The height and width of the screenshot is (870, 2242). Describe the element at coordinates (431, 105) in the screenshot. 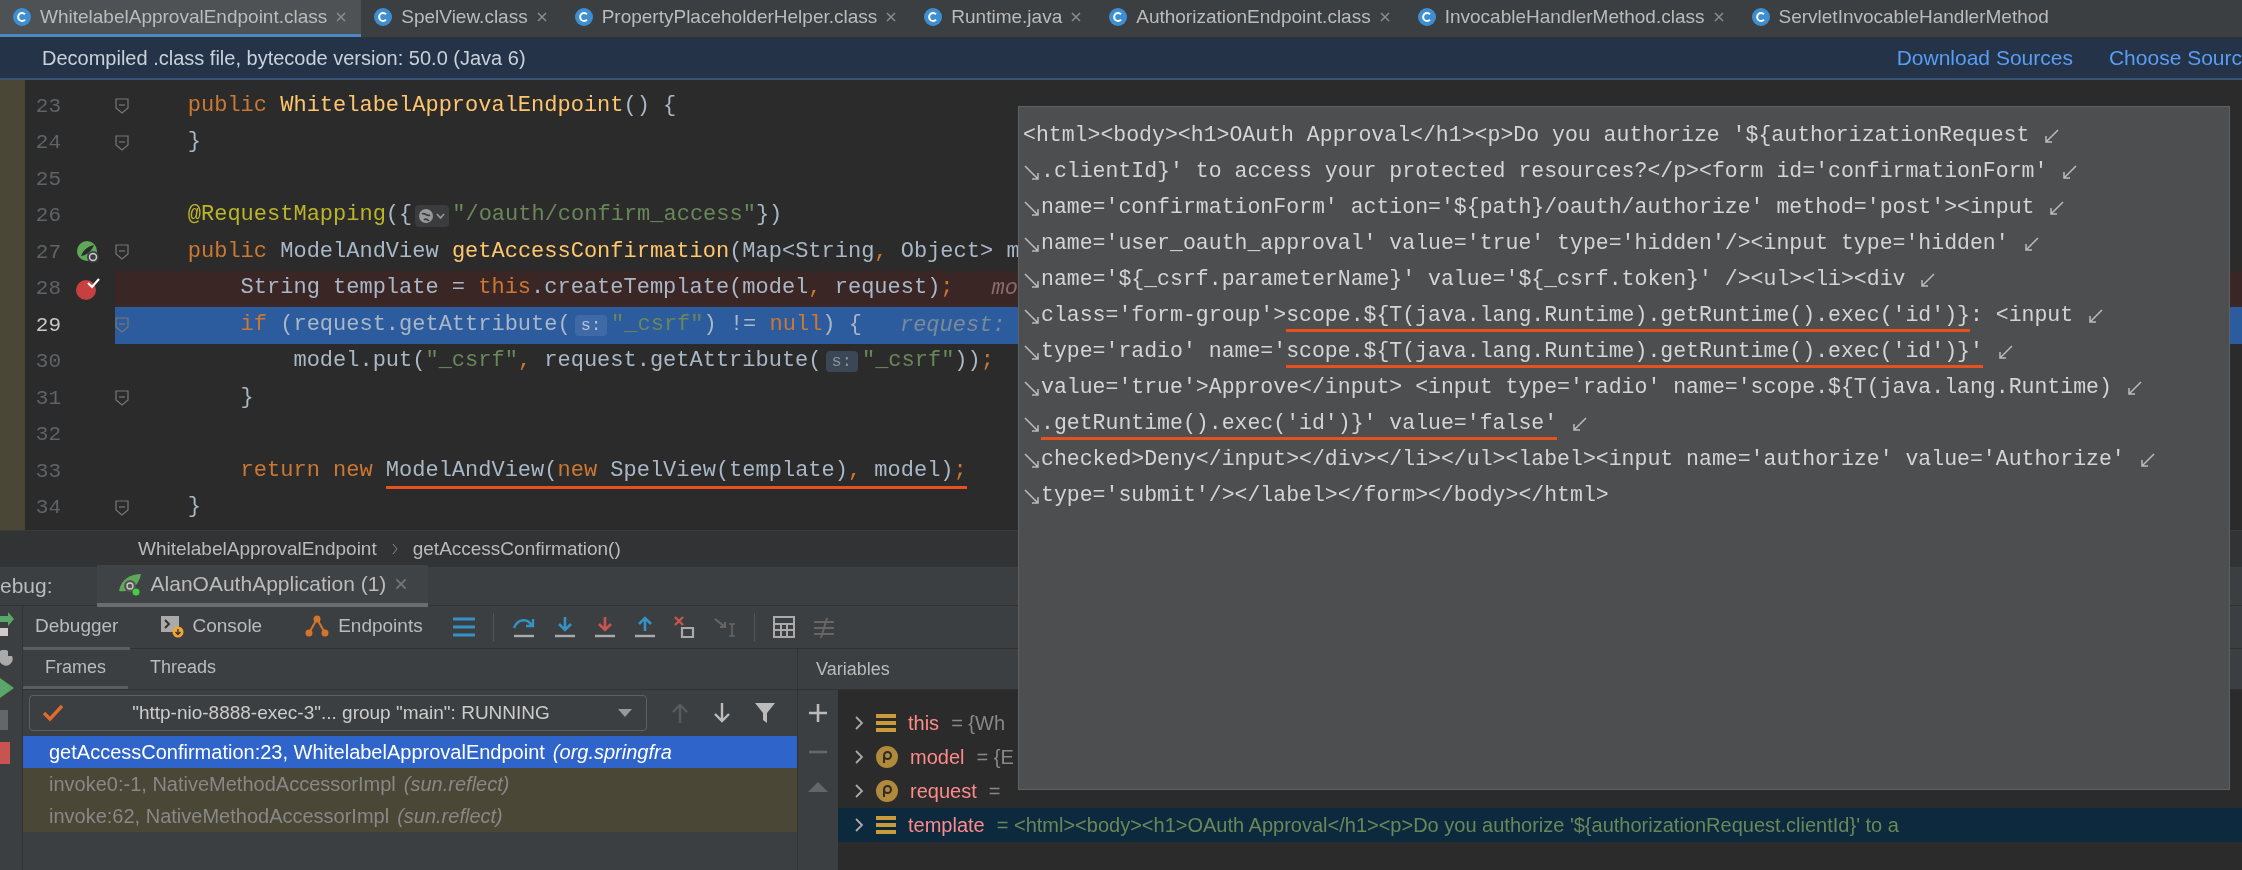

I see `code-text: public WhitelabelApprovalEndpoint() {` at that location.